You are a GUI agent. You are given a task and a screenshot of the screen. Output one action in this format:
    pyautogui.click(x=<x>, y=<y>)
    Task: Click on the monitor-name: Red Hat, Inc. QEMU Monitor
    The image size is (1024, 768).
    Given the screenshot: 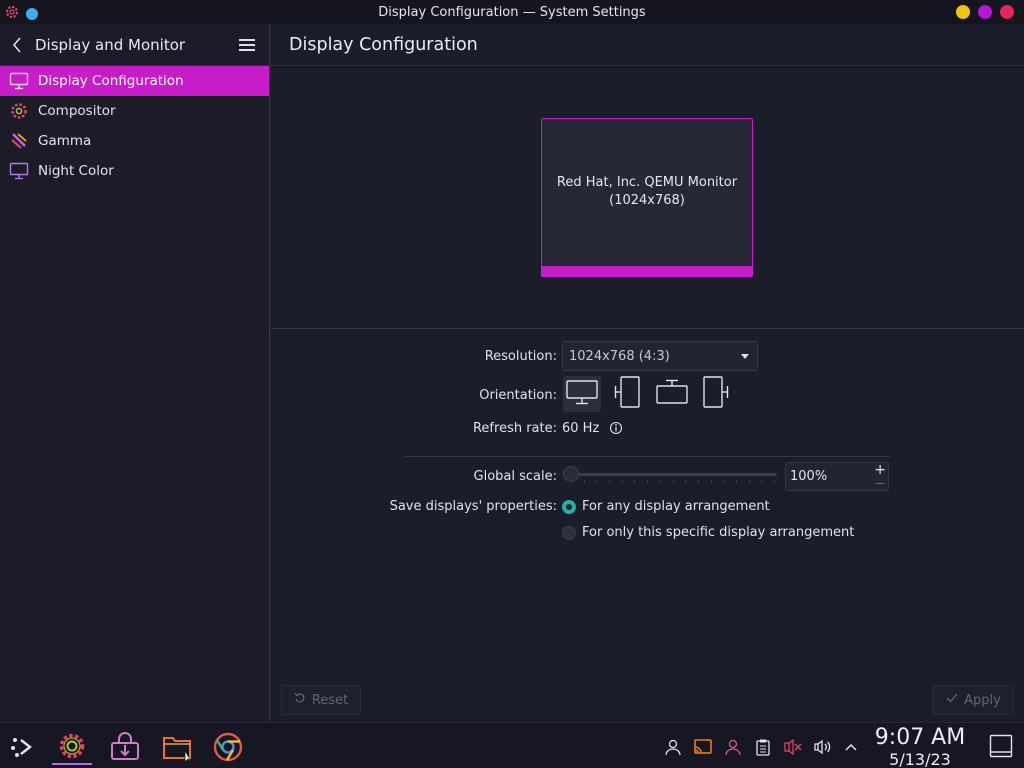 What is the action you would take?
    pyautogui.click(x=647, y=182)
    